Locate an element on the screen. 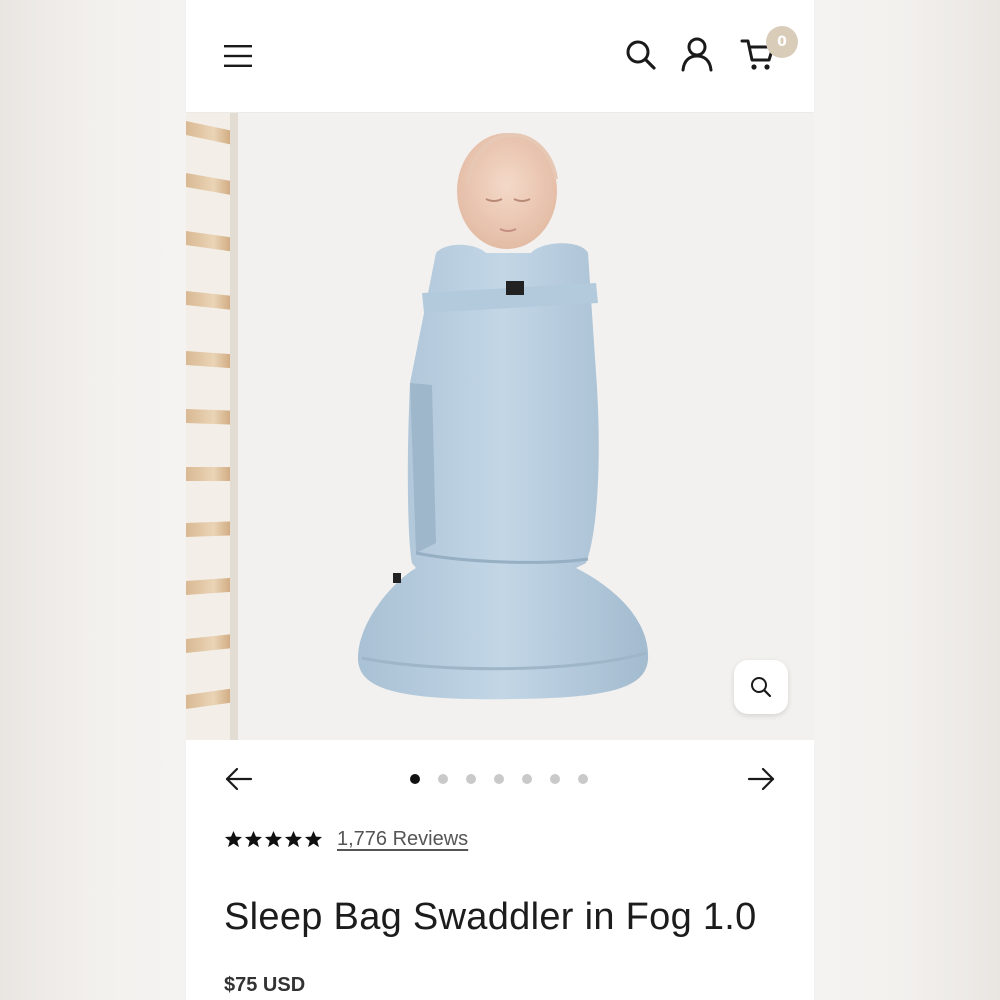 This screenshot has height=1000, width=1000. product-title: Sleep Bag Swaddler in Fog 1.0 is located at coordinates (490, 917).